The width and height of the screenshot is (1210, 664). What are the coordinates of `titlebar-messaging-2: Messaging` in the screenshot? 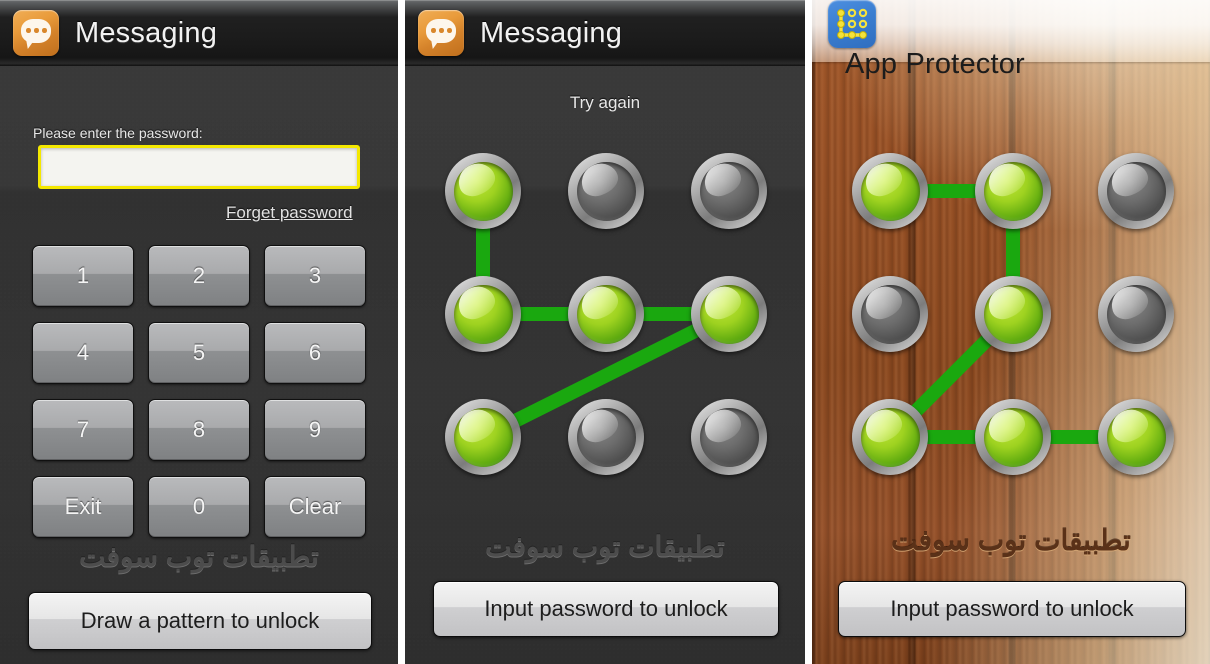 It's located at (605, 33).